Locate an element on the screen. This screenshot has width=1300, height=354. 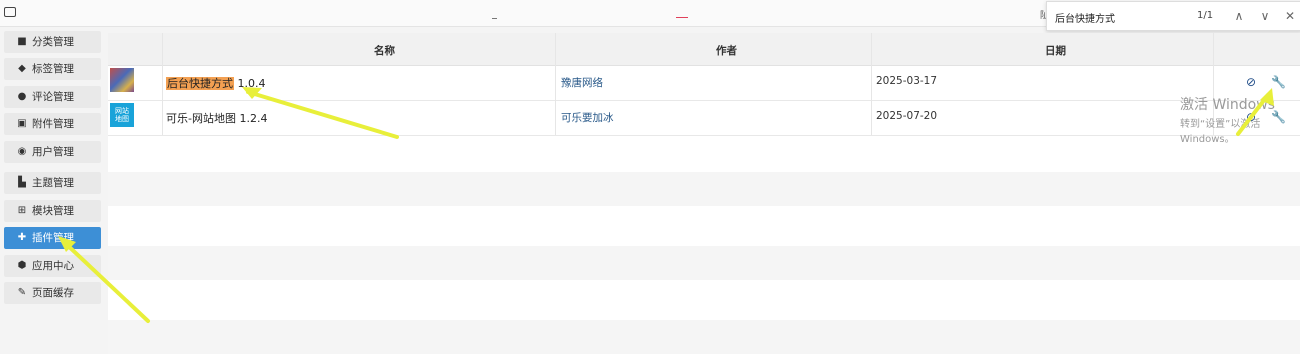
column-header-author: 作者 is located at coordinates (726, 51).